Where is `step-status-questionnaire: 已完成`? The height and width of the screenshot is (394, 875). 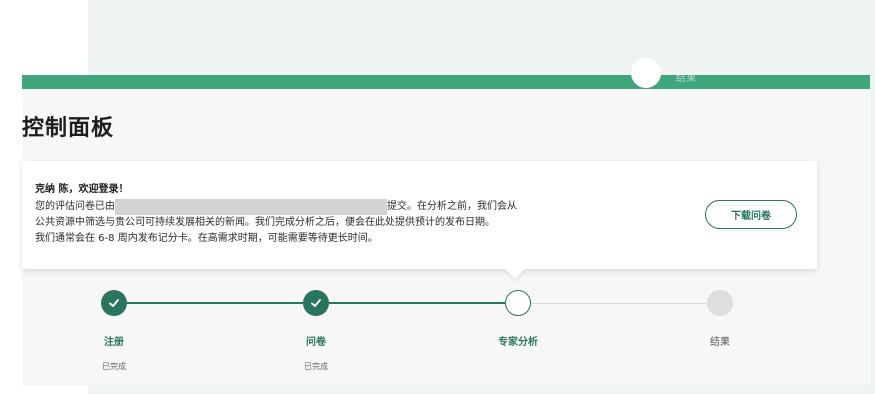
step-status-questionnaire: 已完成 is located at coordinates (316, 366).